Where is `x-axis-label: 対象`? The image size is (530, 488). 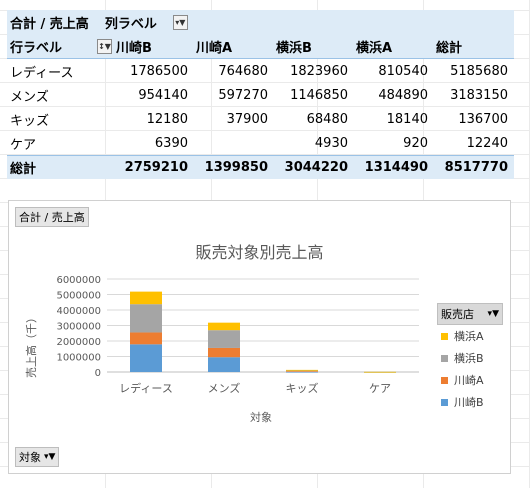 x-axis-label: 対象 is located at coordinates (261, 417).